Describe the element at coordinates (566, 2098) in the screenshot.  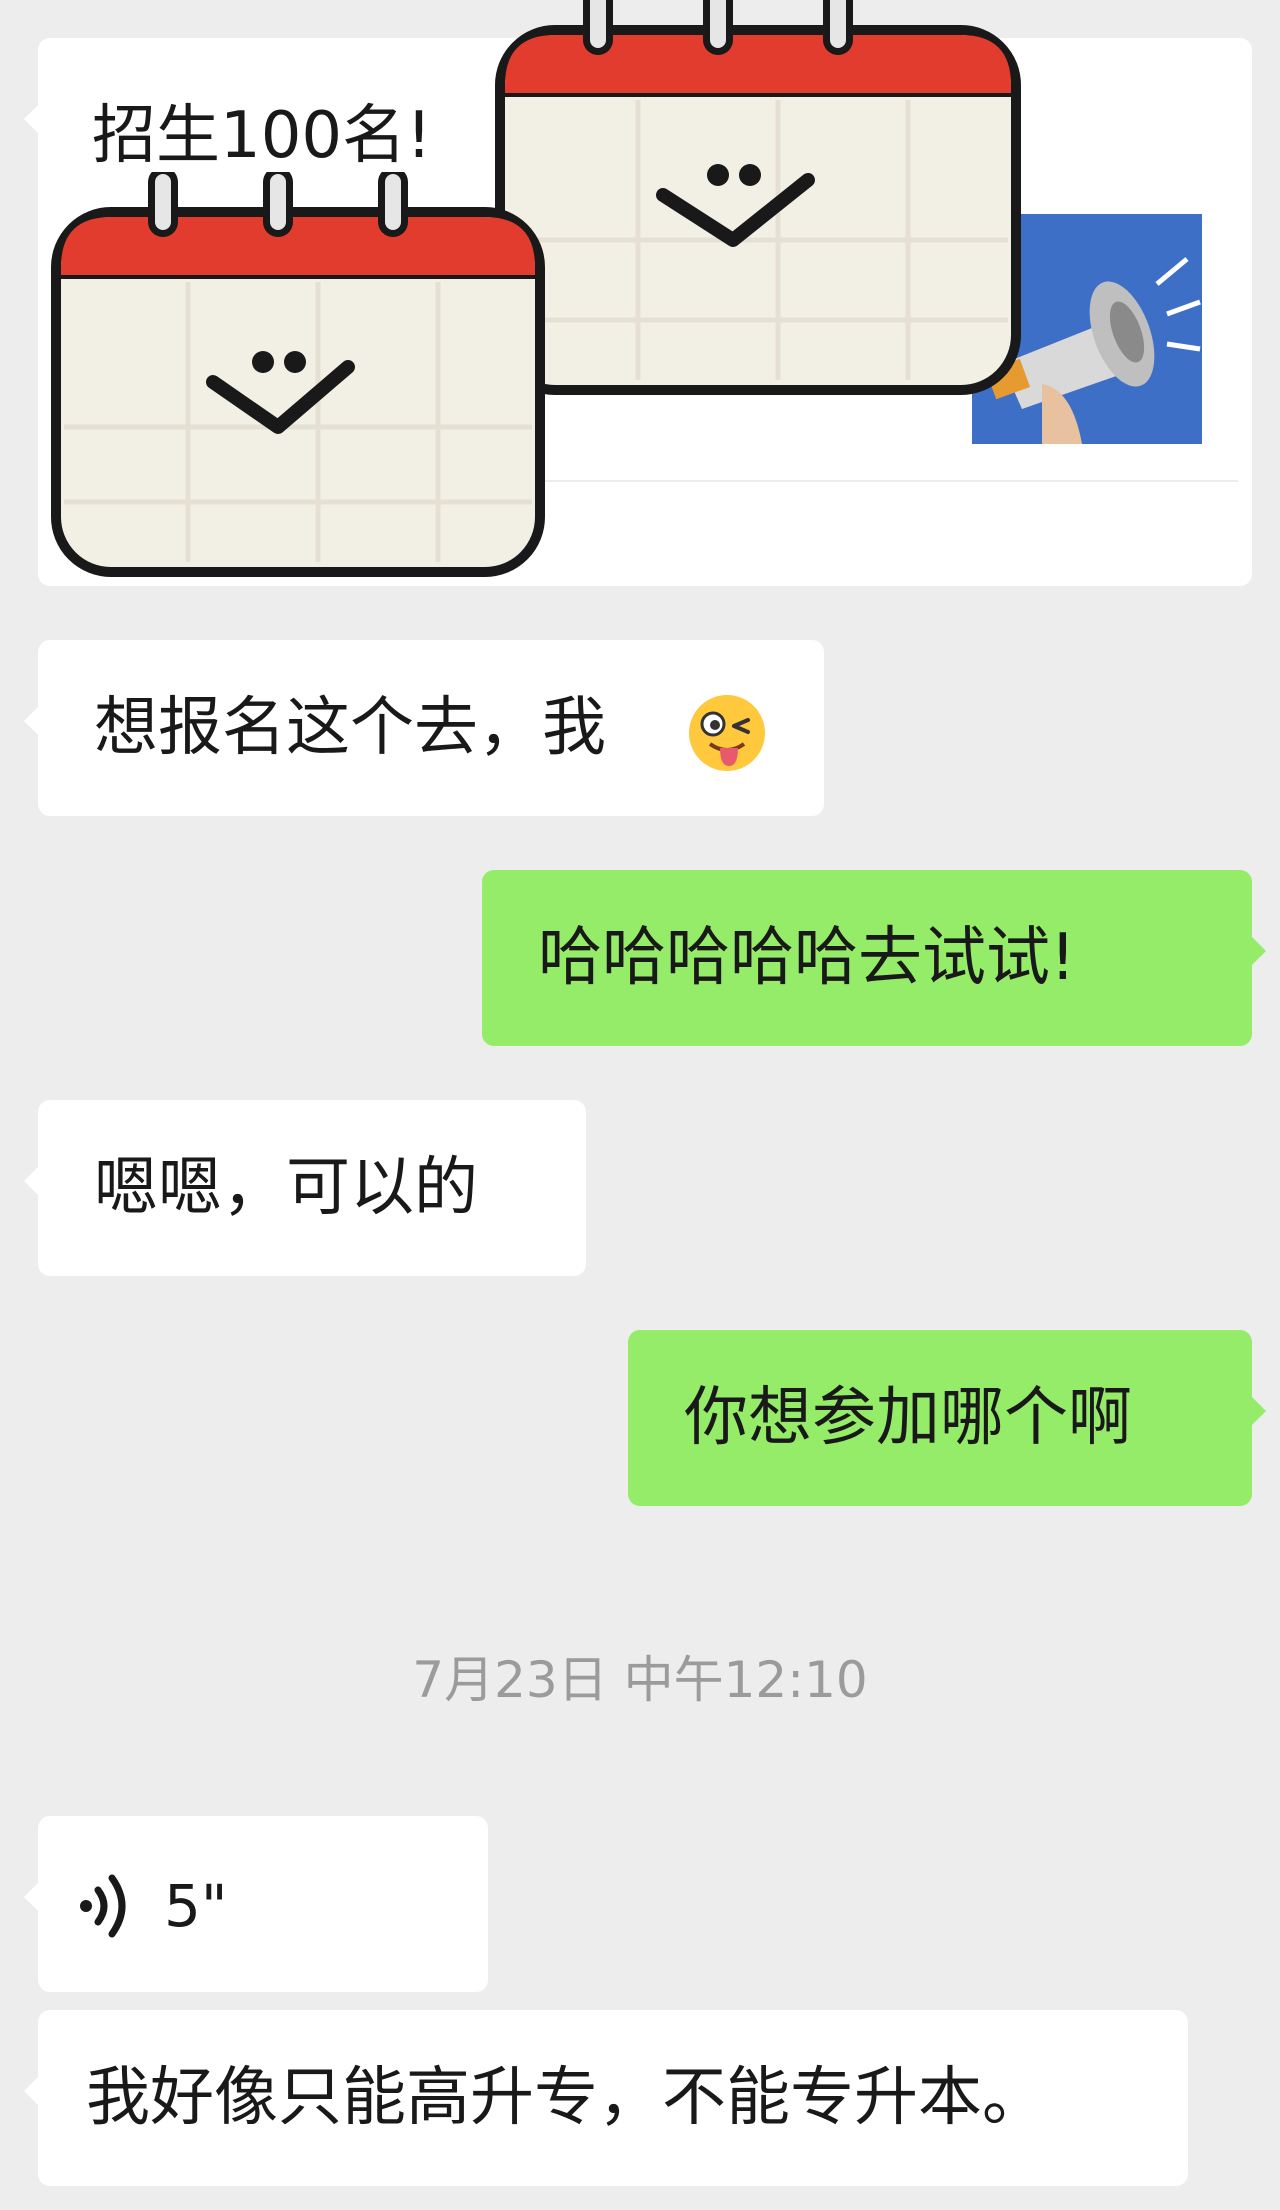
I see `message-text: 我好像只能高升专，不能专升本。` at that location.